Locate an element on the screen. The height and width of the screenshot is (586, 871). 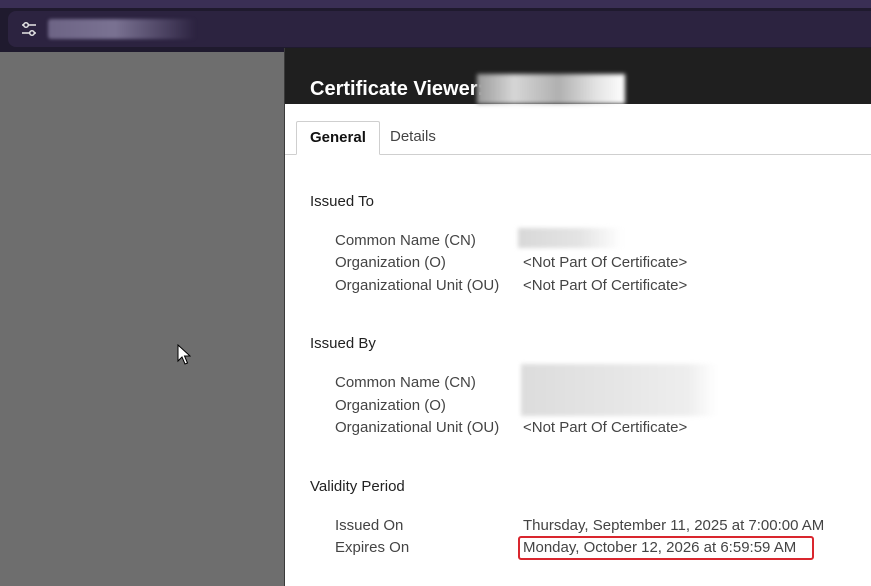
address-bar is located at coordinates (439, 29).